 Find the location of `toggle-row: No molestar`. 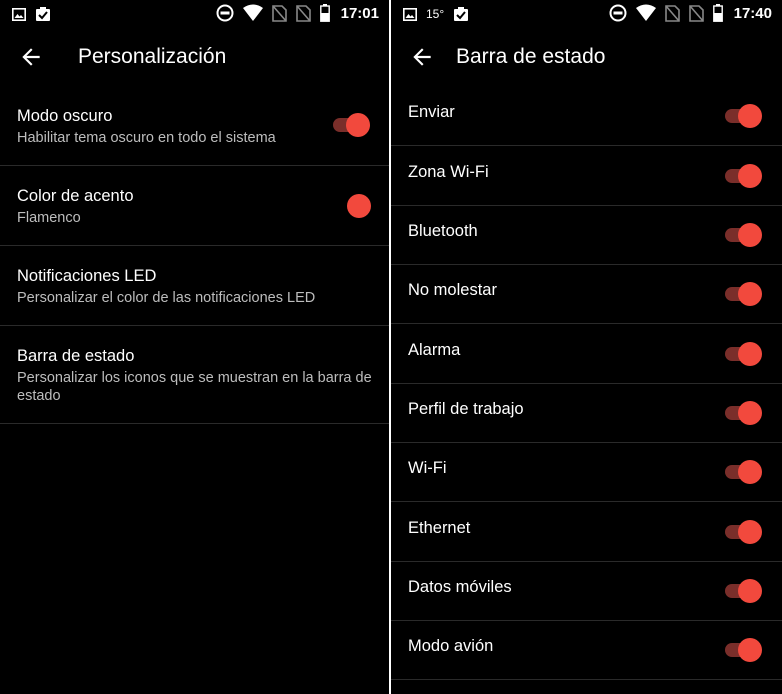

toggle-row: No molestar is located at coordinates (586, 294).